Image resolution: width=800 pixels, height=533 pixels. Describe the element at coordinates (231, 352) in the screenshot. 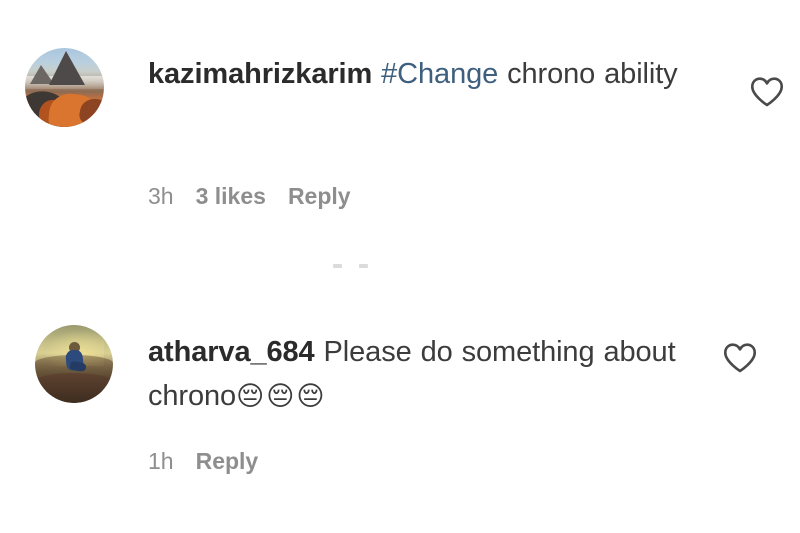

I see `comment-username: atharva_684` at that location.